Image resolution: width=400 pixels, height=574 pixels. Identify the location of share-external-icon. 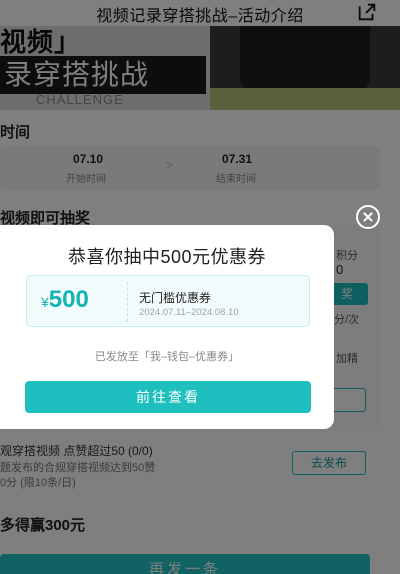
(367, 12).